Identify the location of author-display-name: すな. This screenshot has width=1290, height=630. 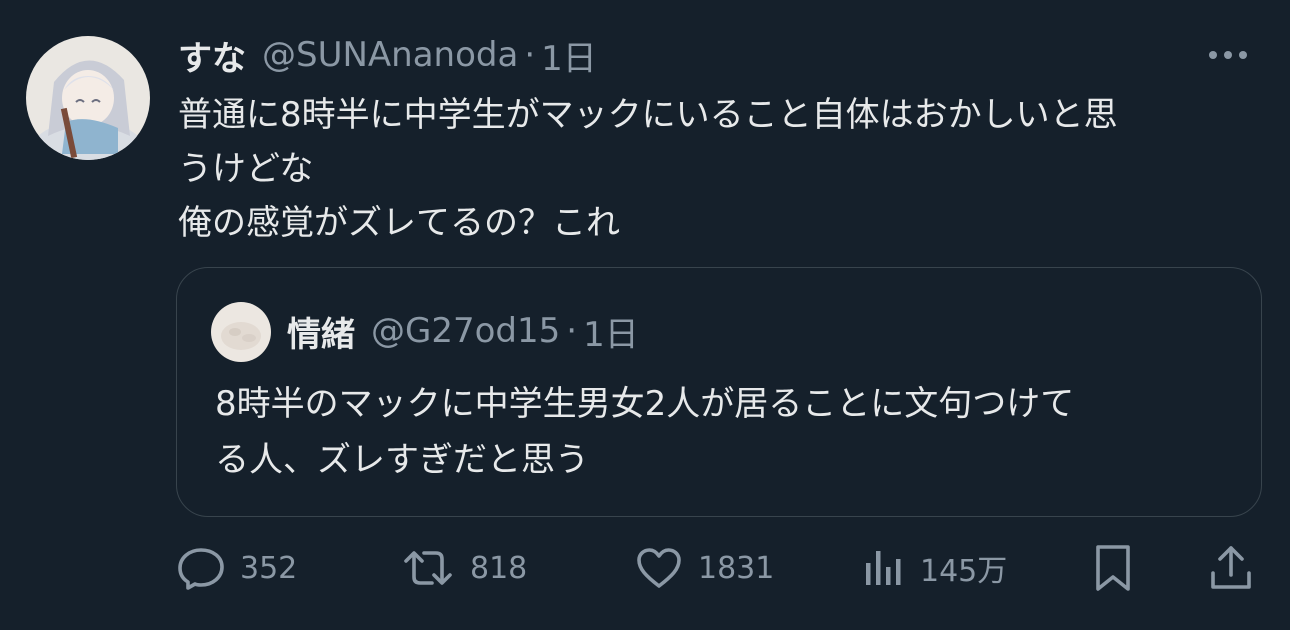
(212, 55).